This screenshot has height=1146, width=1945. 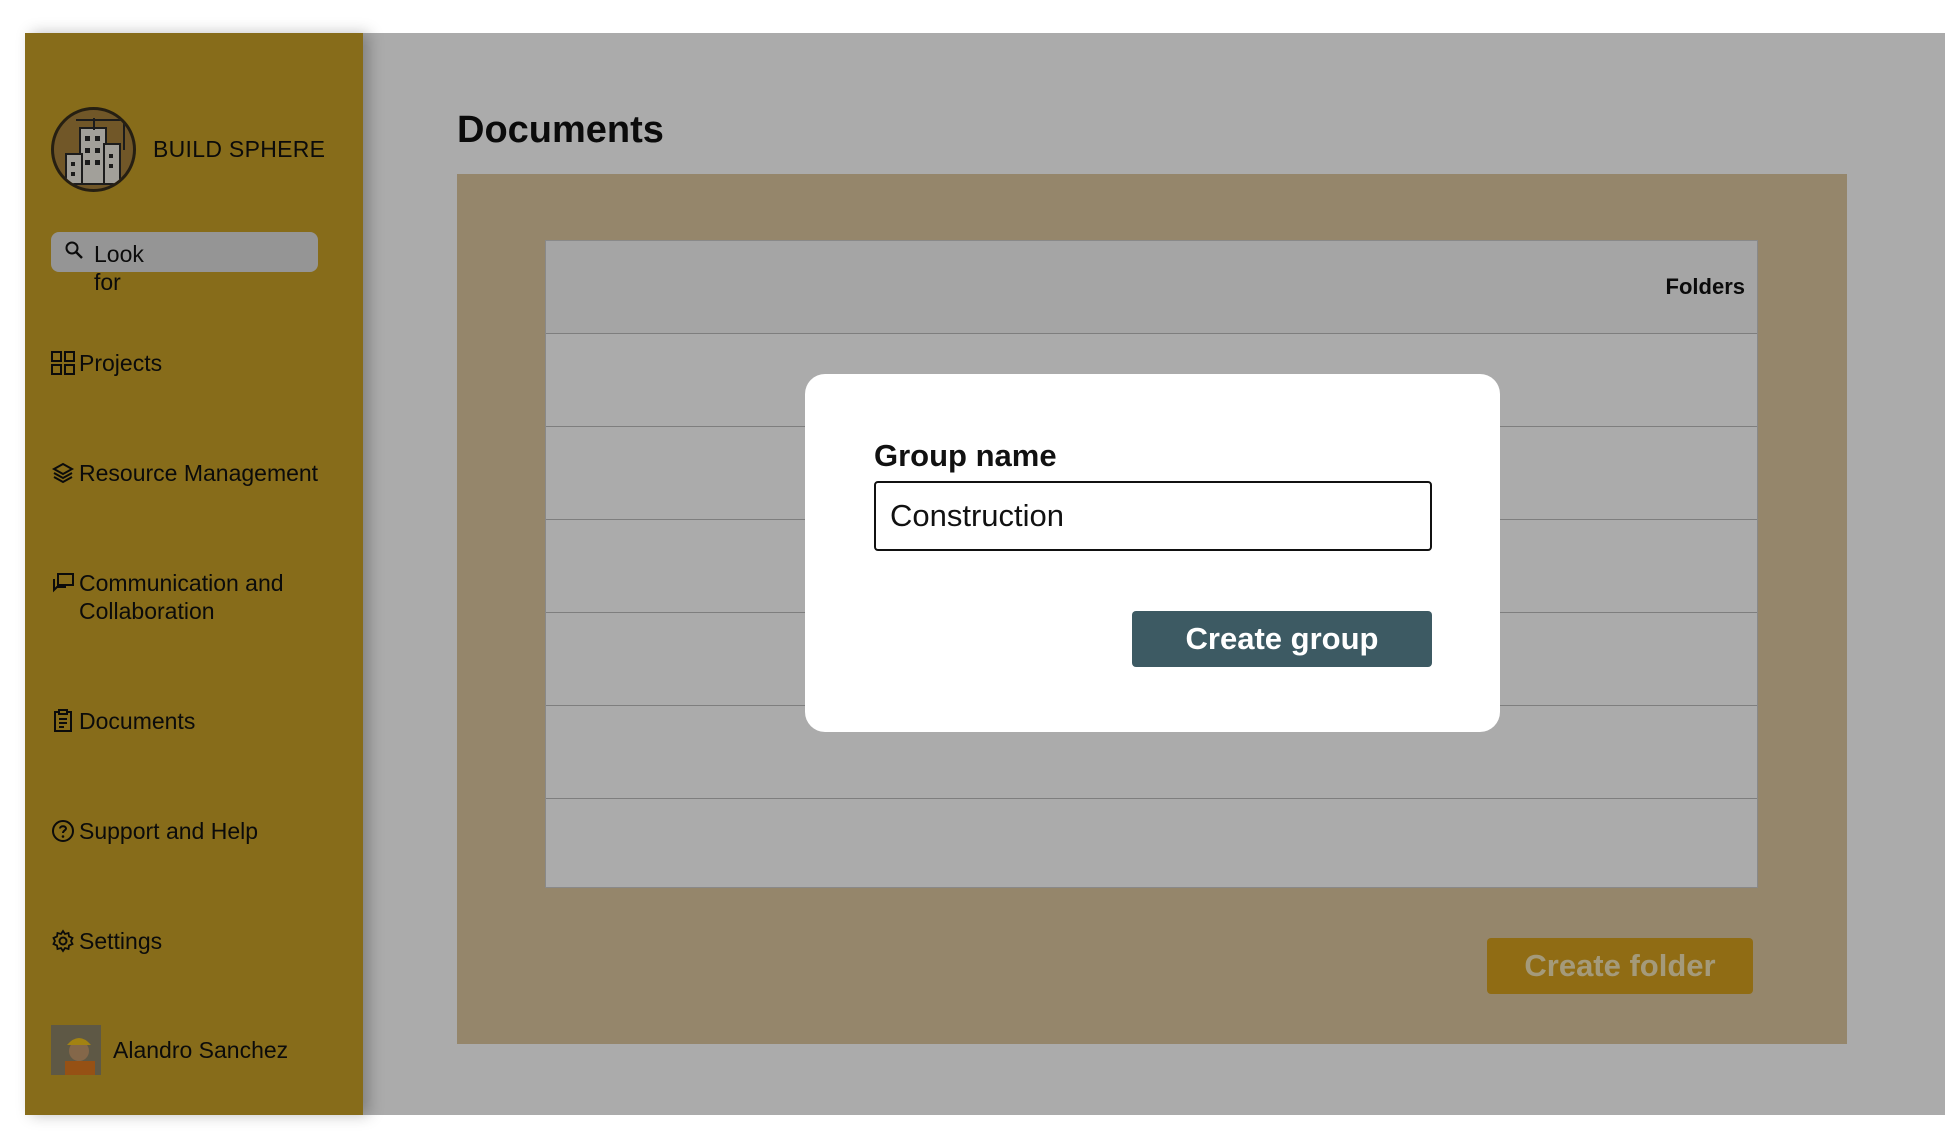 What do you see at coordinates (169, 831) in the screenshot?
I see `sidebar-item-label: Support and Help` at bounding box center [169, 831].